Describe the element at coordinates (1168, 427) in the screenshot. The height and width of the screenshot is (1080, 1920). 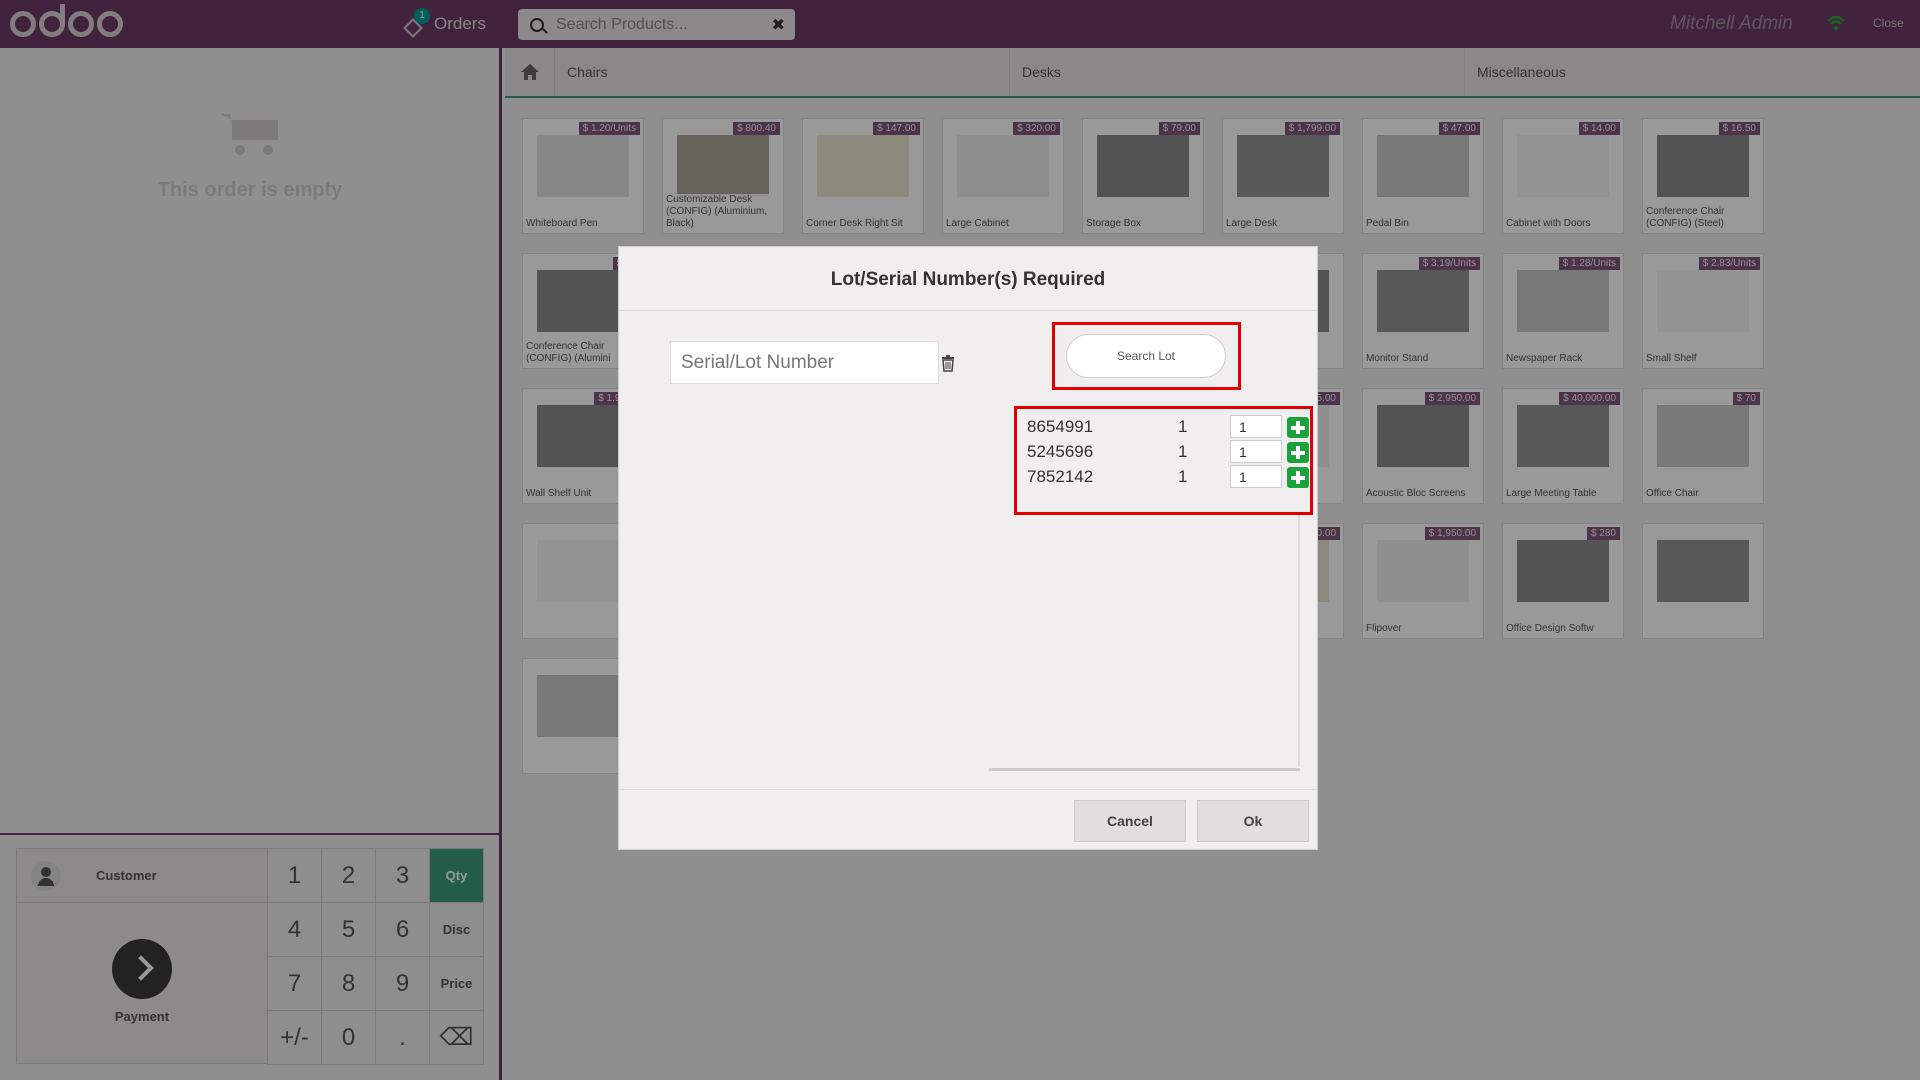
I see `lot-row: 8654991 1` at that location.